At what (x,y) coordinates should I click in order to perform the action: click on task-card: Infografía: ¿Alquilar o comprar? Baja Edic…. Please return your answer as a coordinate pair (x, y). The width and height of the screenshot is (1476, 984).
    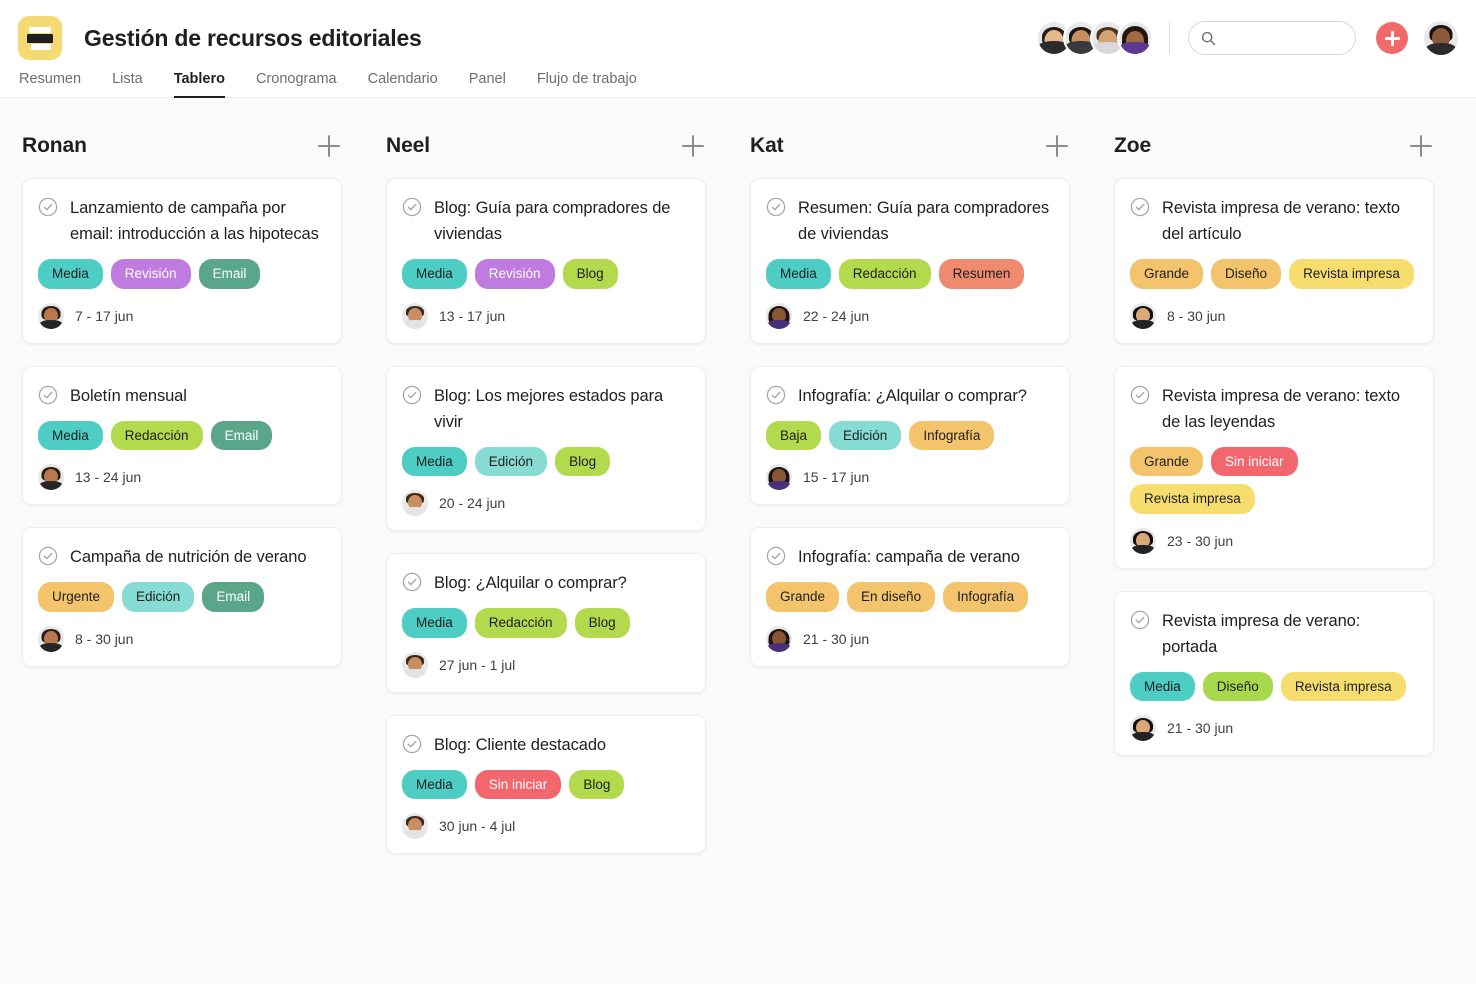
    Looking at the image, I should click on (910, 435).